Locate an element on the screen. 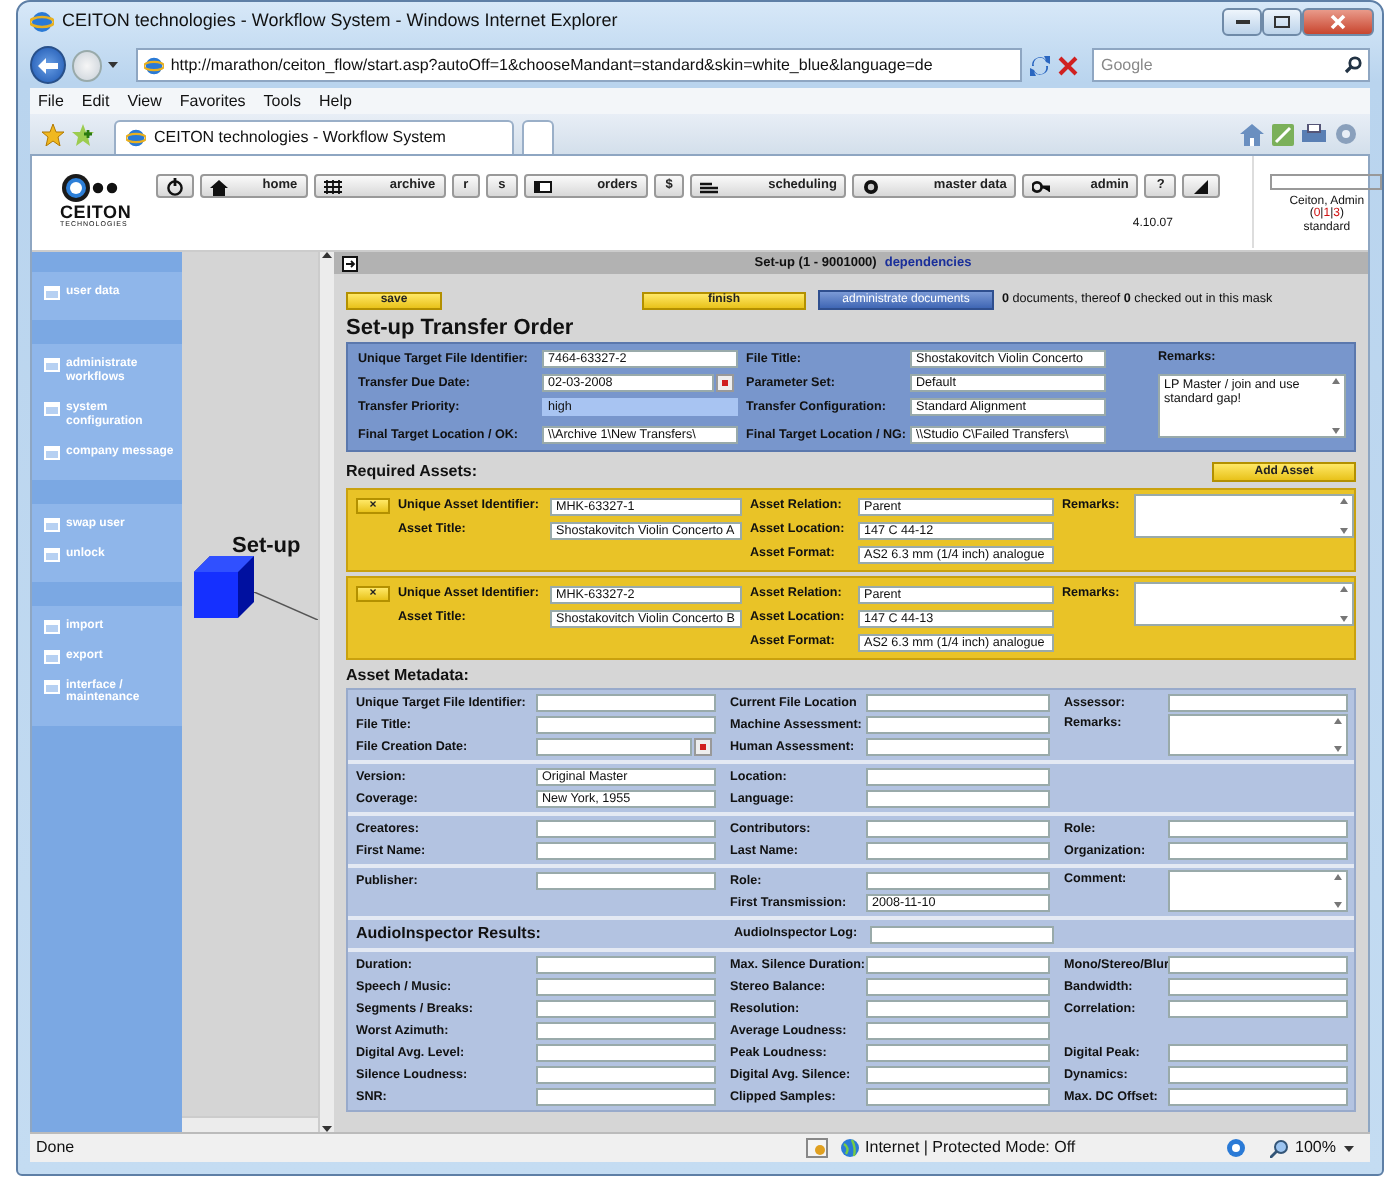 The height and width of the screenshot is (1194, 1400). menu-item: Help is located at coordinates (335, 101).